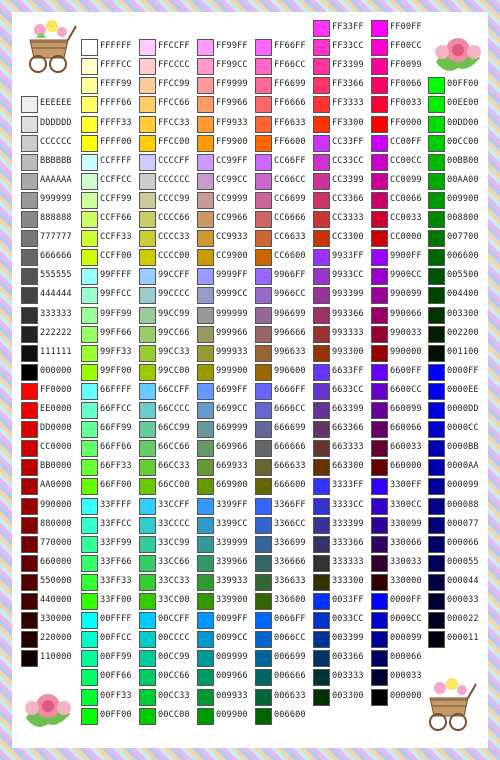 Image resolution: width=500 pixels, height=760 pixels. Describe the element at coordinates (174, 695) in the screenshot. I see `hex-label: 00CC33` at that location.